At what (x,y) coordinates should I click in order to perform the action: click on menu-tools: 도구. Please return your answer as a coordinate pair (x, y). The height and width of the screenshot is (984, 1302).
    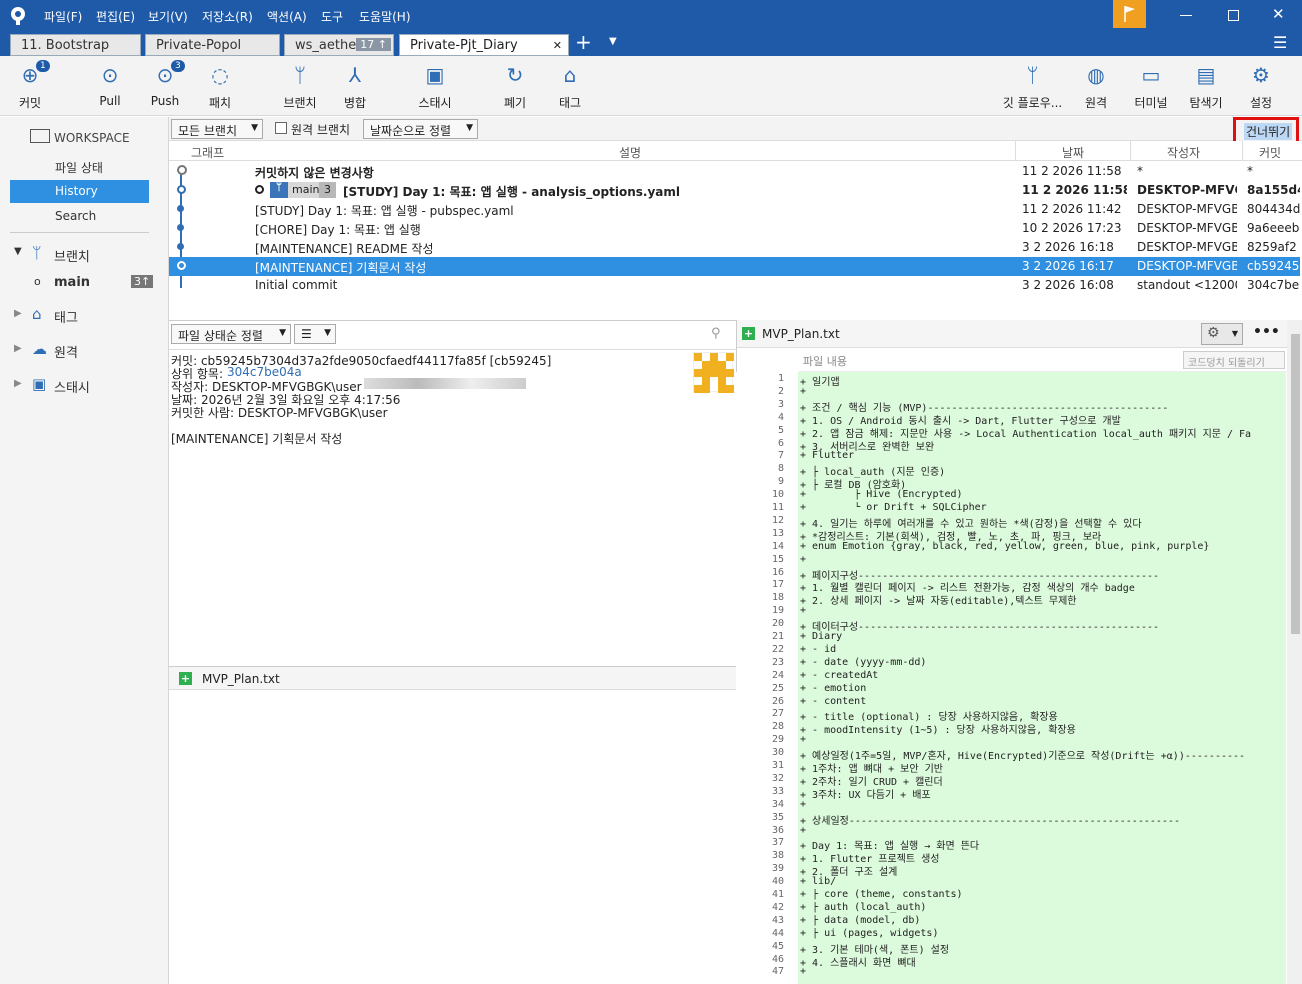
    Looking at the image, I should click on (332, 16).